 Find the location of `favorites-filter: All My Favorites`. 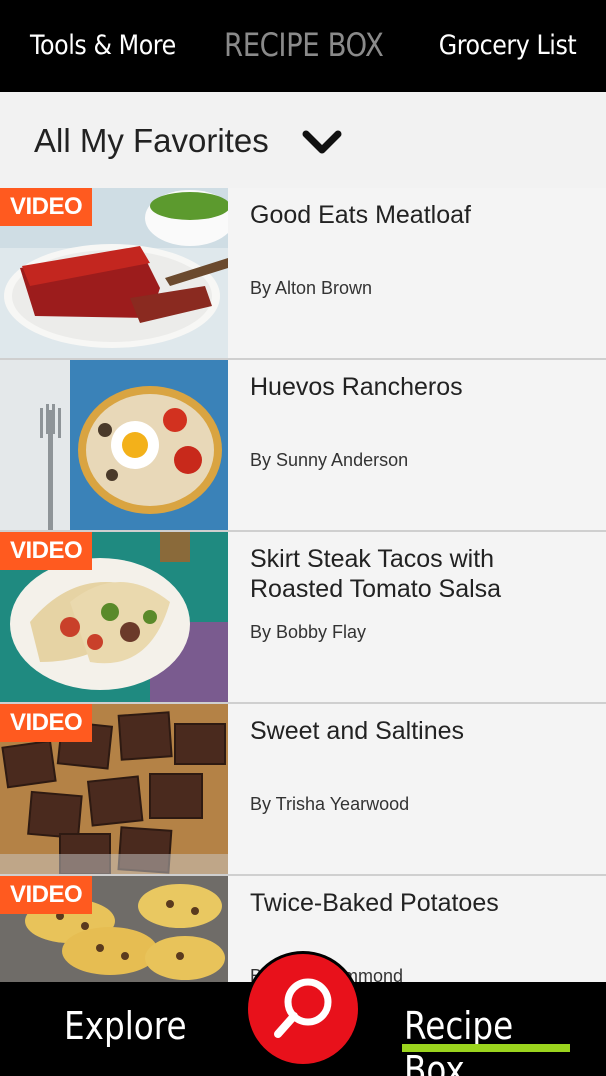

favorites-filter: All My Favorites is located at coordinates (303, 140).